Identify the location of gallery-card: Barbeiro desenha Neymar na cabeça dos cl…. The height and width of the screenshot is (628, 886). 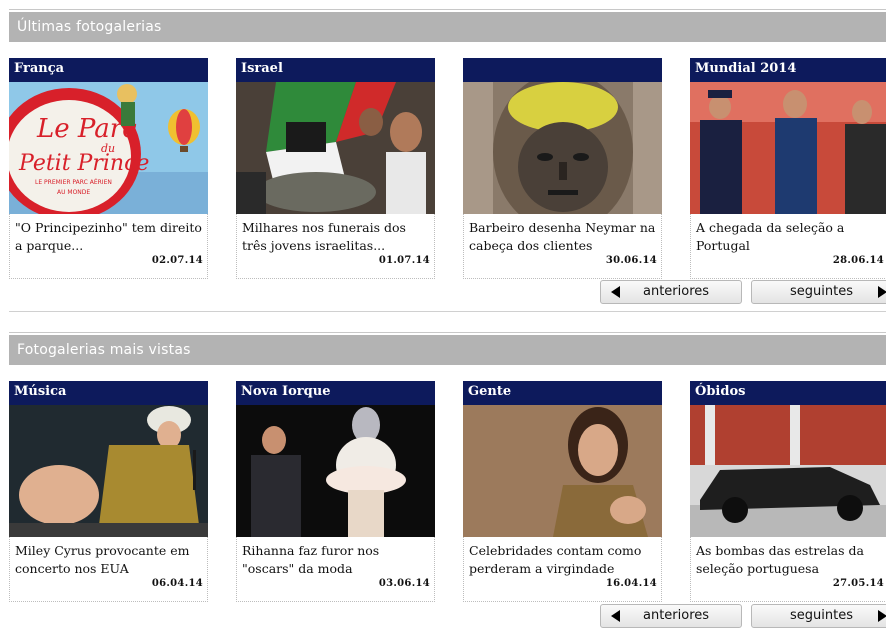
(562, 168).